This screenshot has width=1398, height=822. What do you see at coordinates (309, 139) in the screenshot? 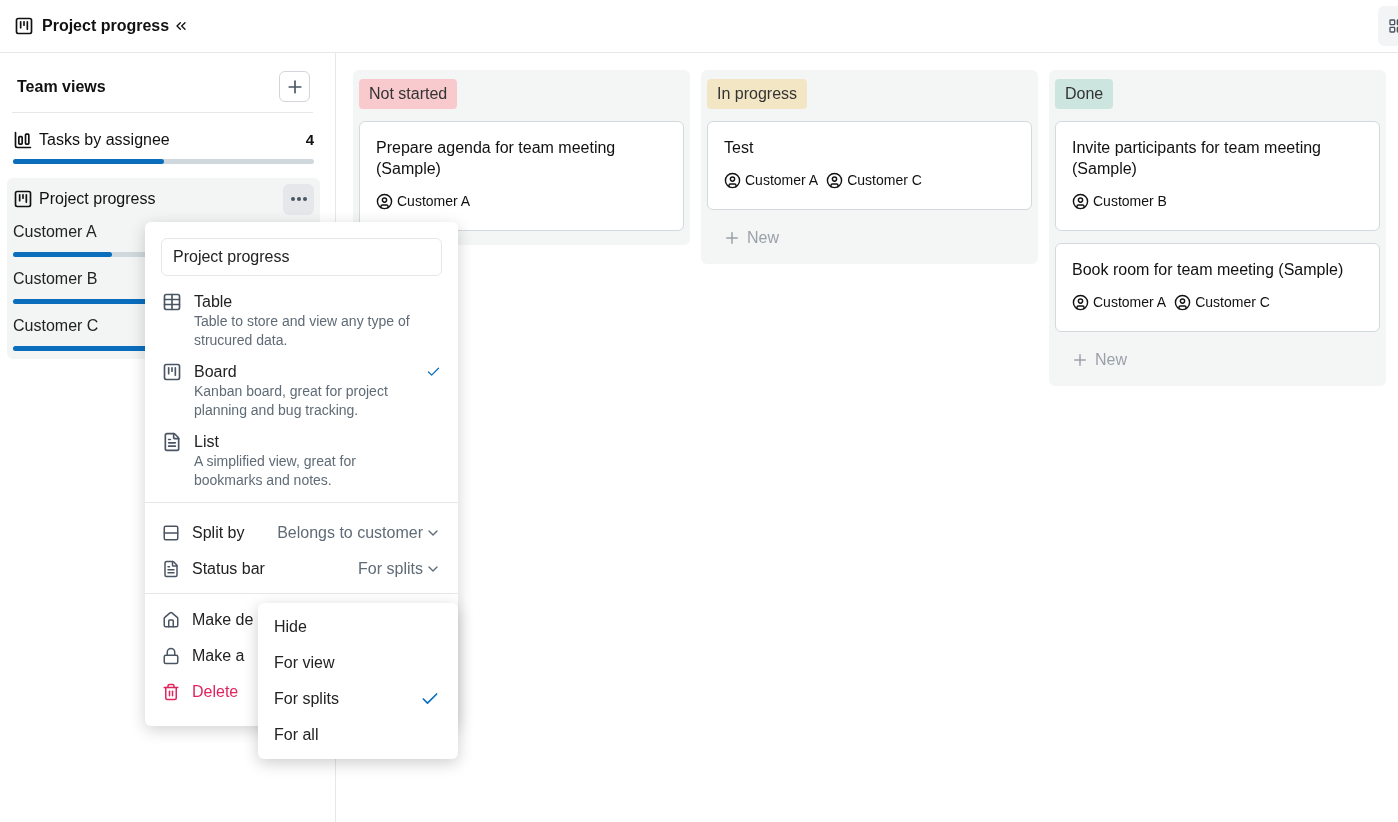
I see `view-count: 4` at bounding box center [309, 139].